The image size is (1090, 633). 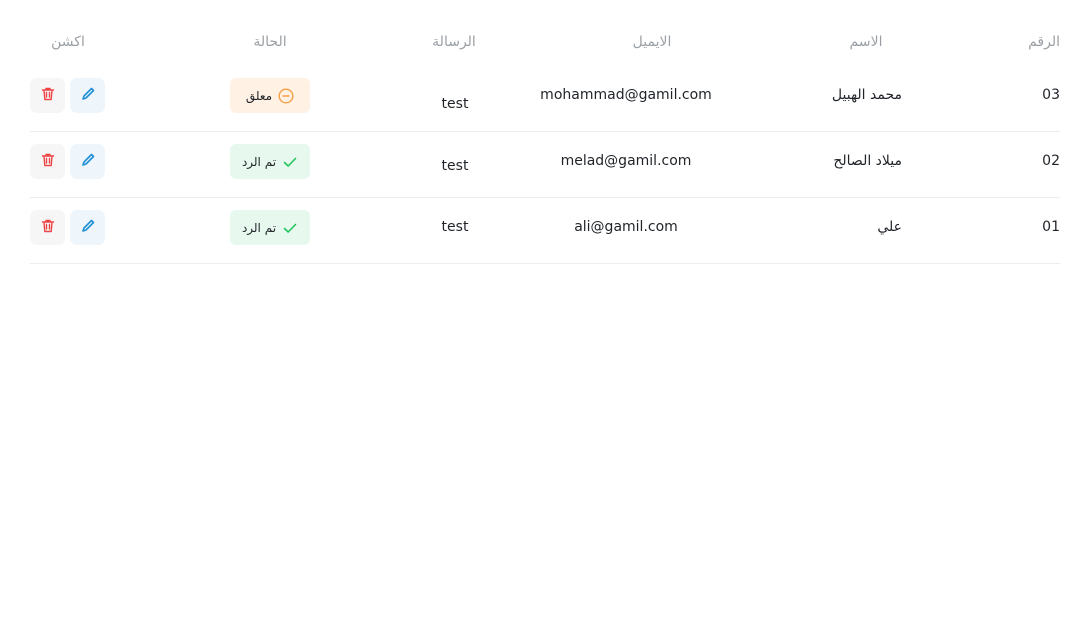 What do you see at coordinates (1051, 227) in the screenshot?
I see `row-id: 01` at bounding box center [1051, 227].